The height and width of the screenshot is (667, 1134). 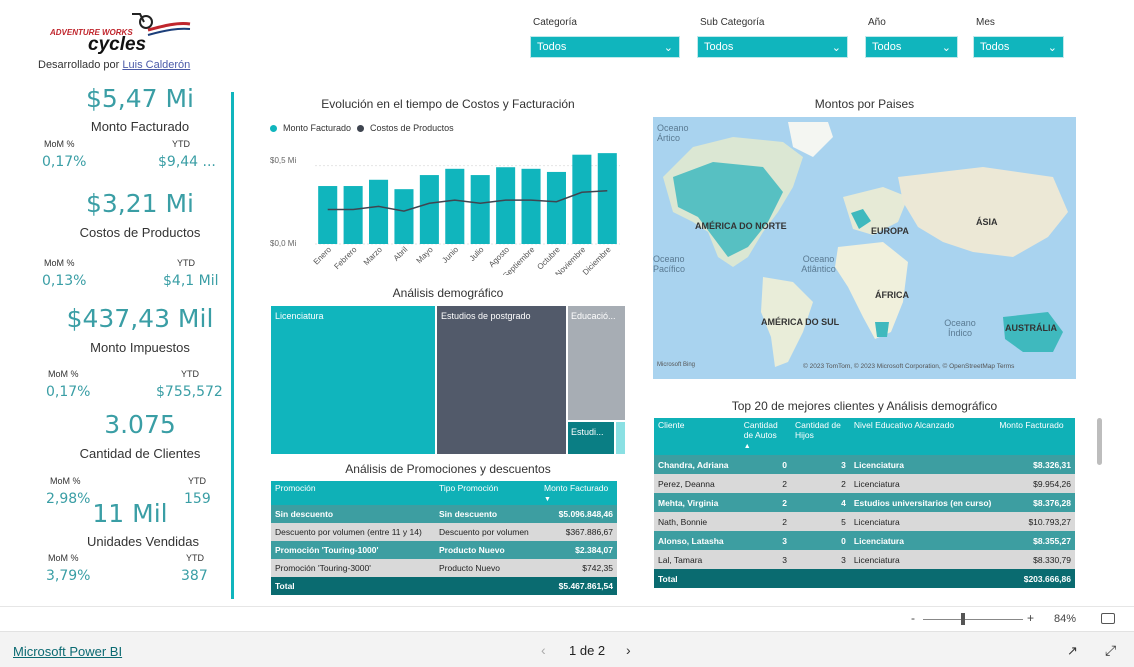 I want to click on world-map-graphic, so click(x=865, y=244).